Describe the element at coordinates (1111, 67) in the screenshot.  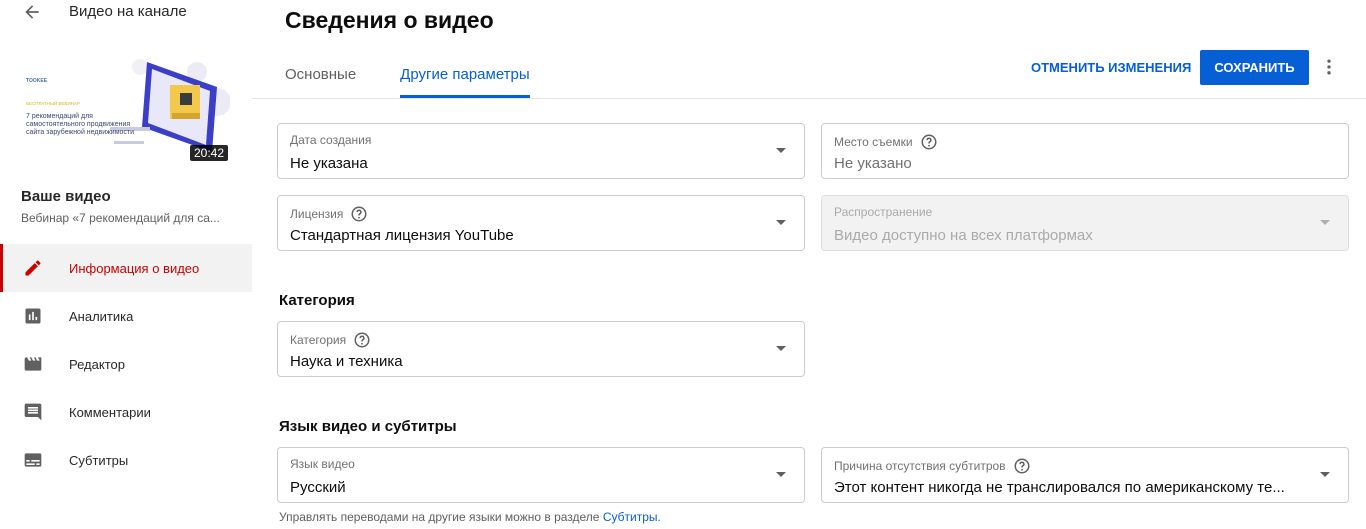
I see `undo-changes-button: ОТМЕНИТЬ ИЗМЕНЕНИЯ` at that location.